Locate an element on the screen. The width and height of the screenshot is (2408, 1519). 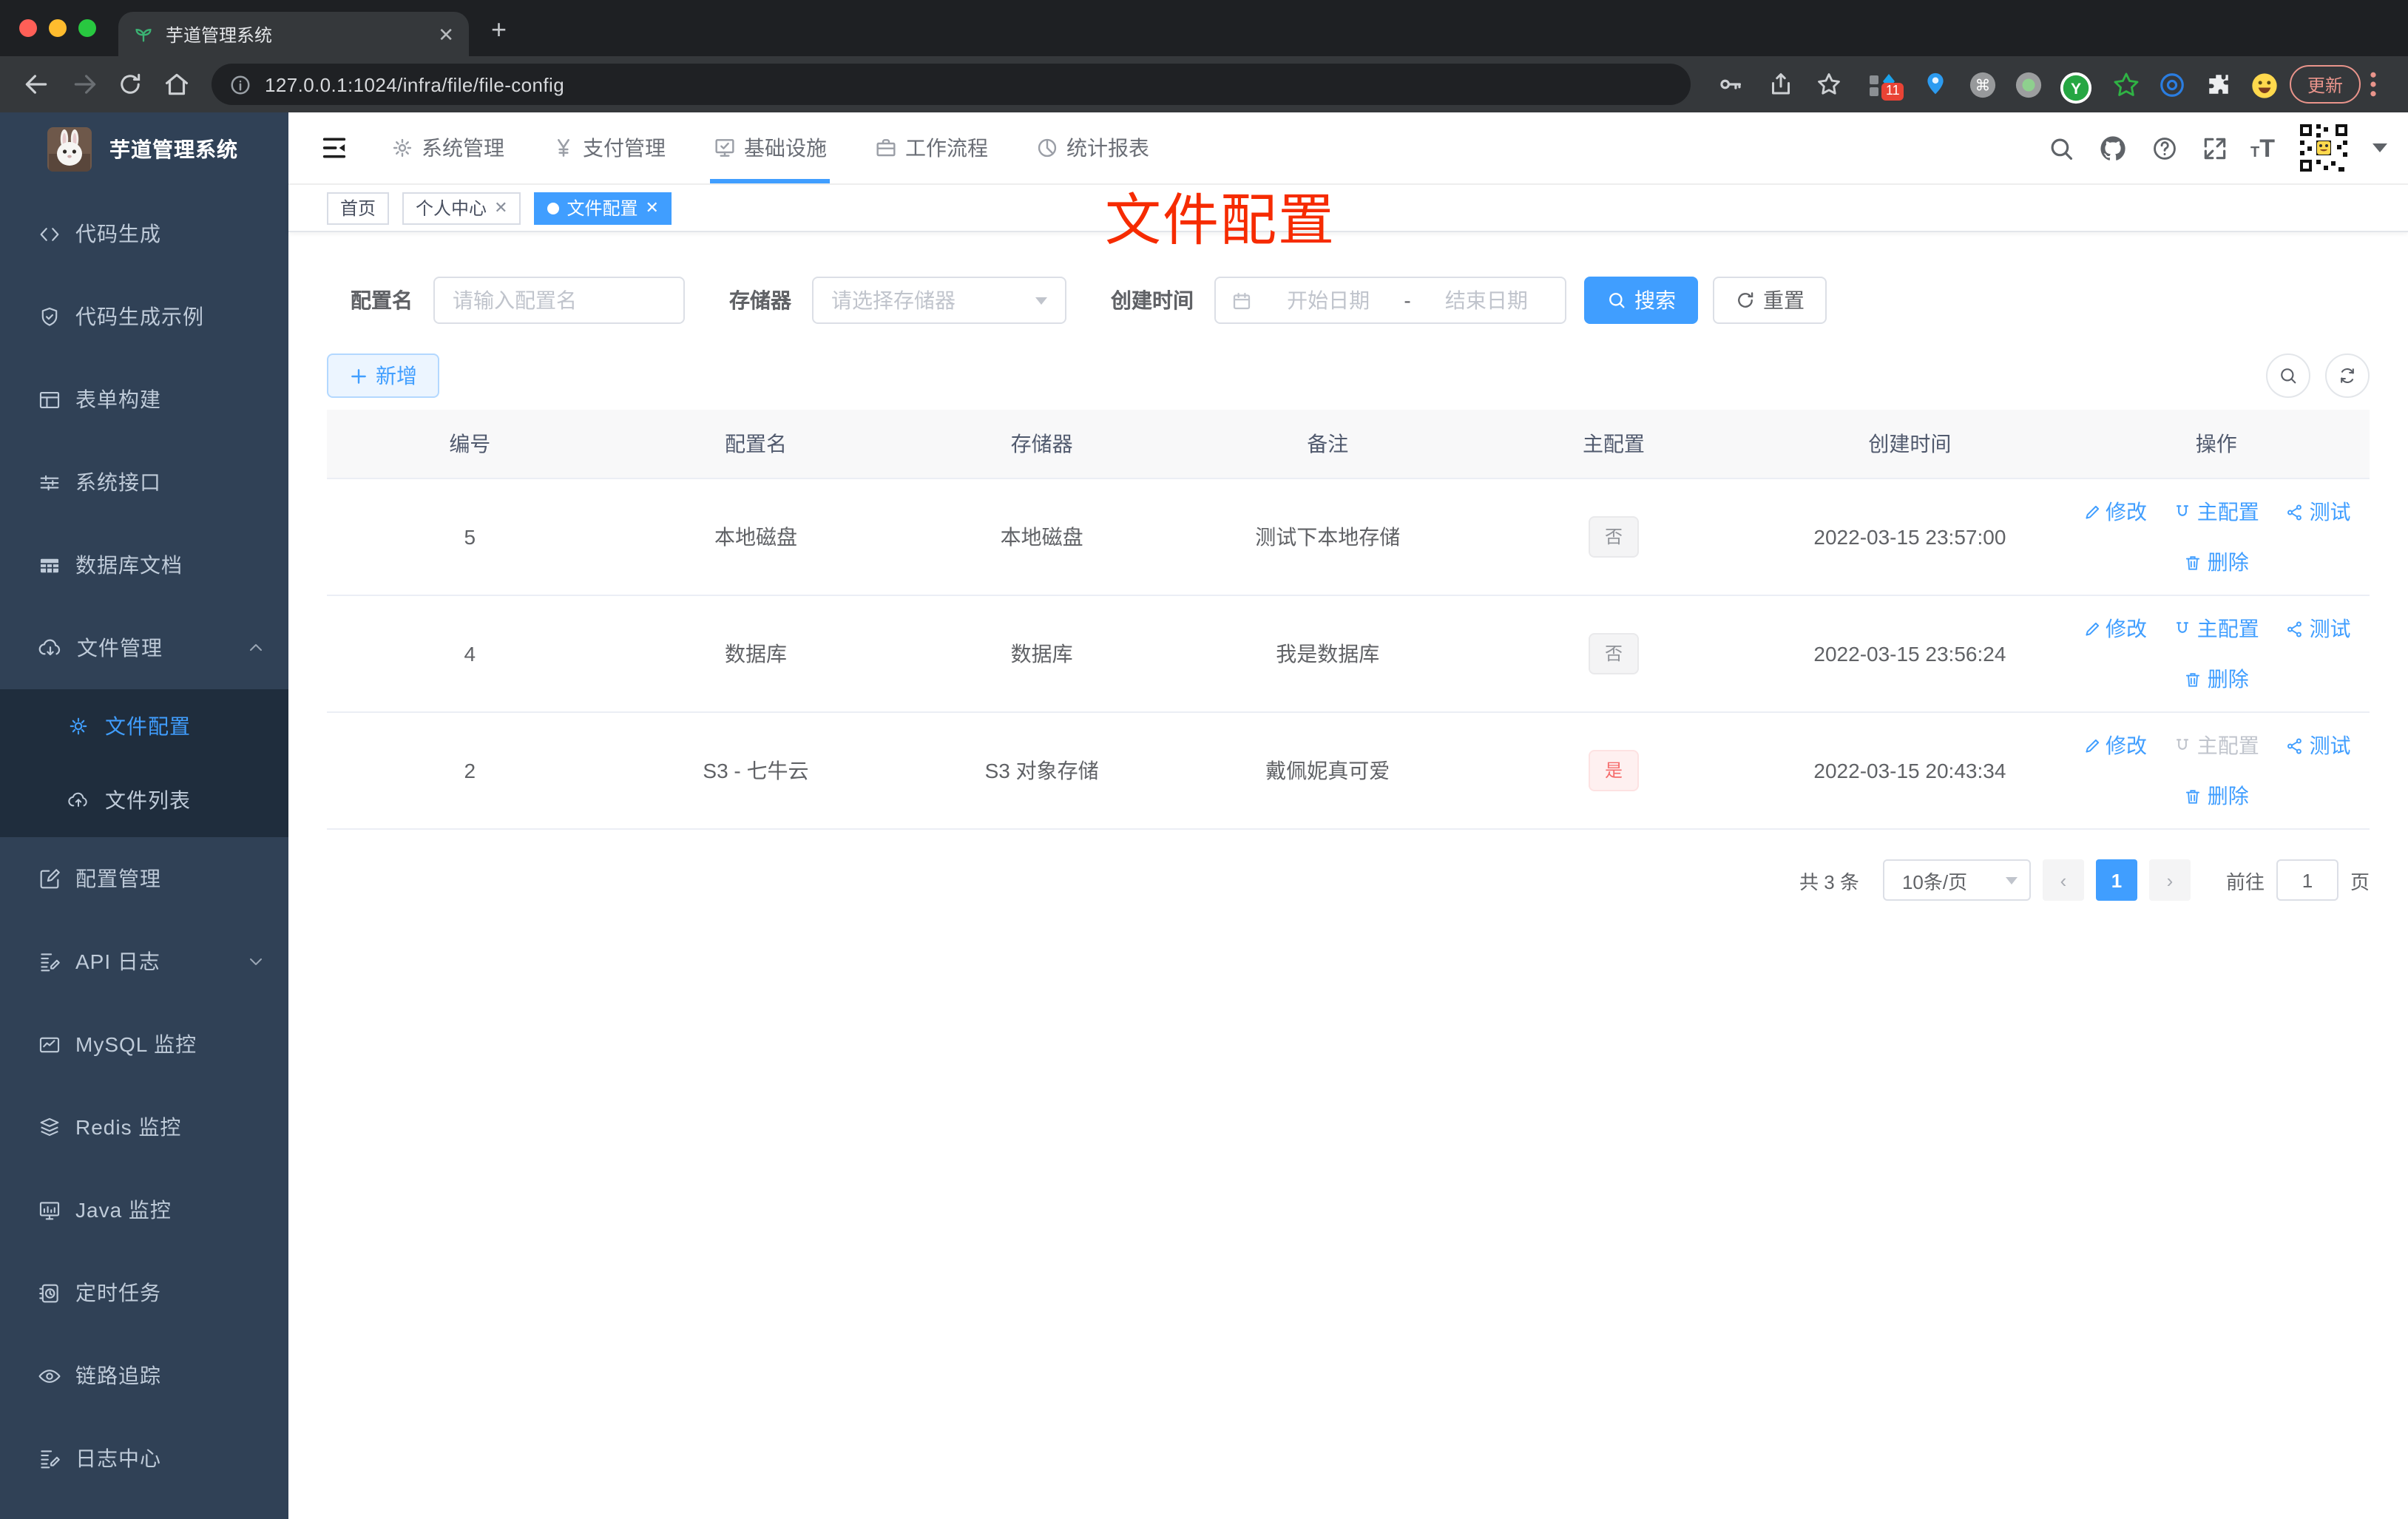
briefcase-icon is located at coordinates (886, 148).